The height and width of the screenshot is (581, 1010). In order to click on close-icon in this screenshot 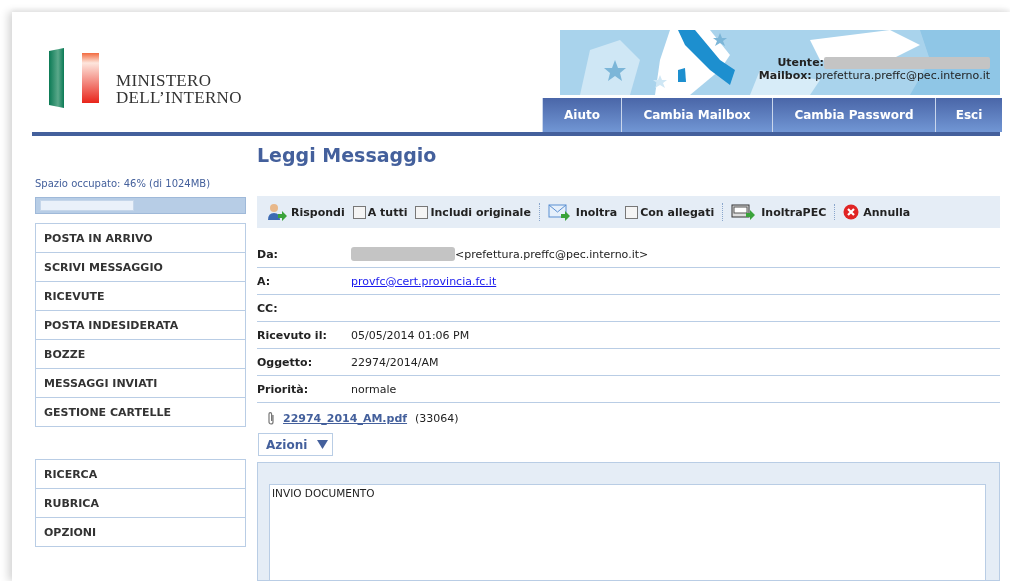, I will do `click(851, 212)`.